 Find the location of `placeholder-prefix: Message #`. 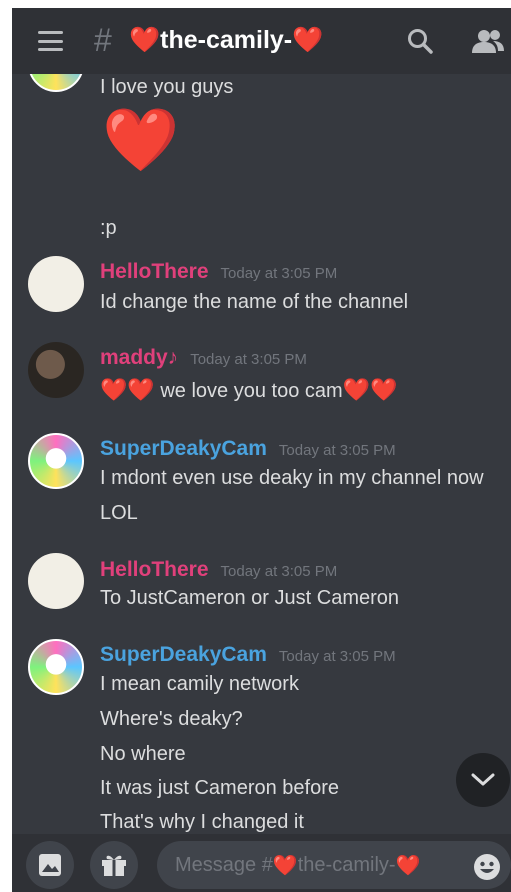

placeholder-prefix: Message # is located at coordinates (224, 864).